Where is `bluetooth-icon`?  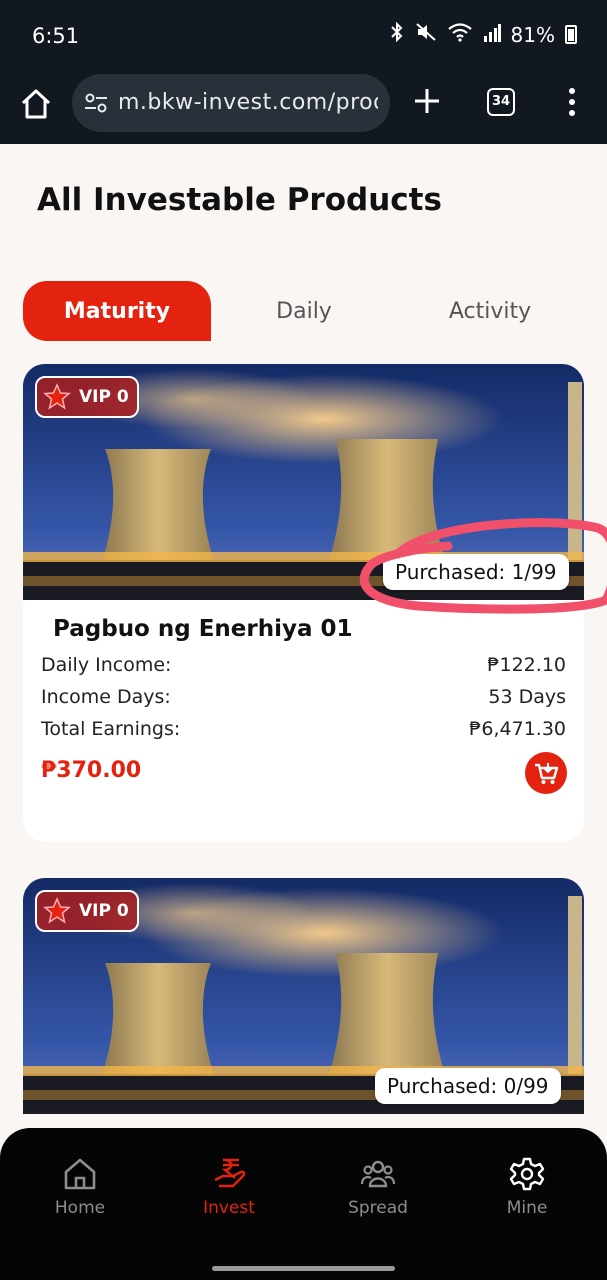
bluetooth-icon is located at coordinates (397, 34).